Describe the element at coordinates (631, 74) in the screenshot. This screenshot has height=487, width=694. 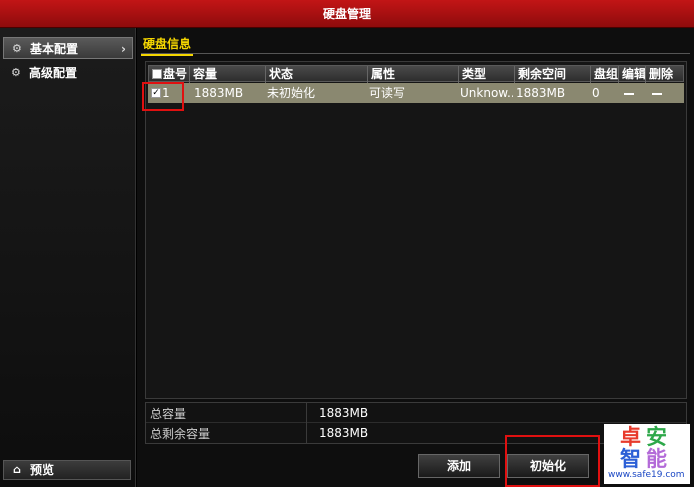
I see `header-edit: 编辑` at that location.